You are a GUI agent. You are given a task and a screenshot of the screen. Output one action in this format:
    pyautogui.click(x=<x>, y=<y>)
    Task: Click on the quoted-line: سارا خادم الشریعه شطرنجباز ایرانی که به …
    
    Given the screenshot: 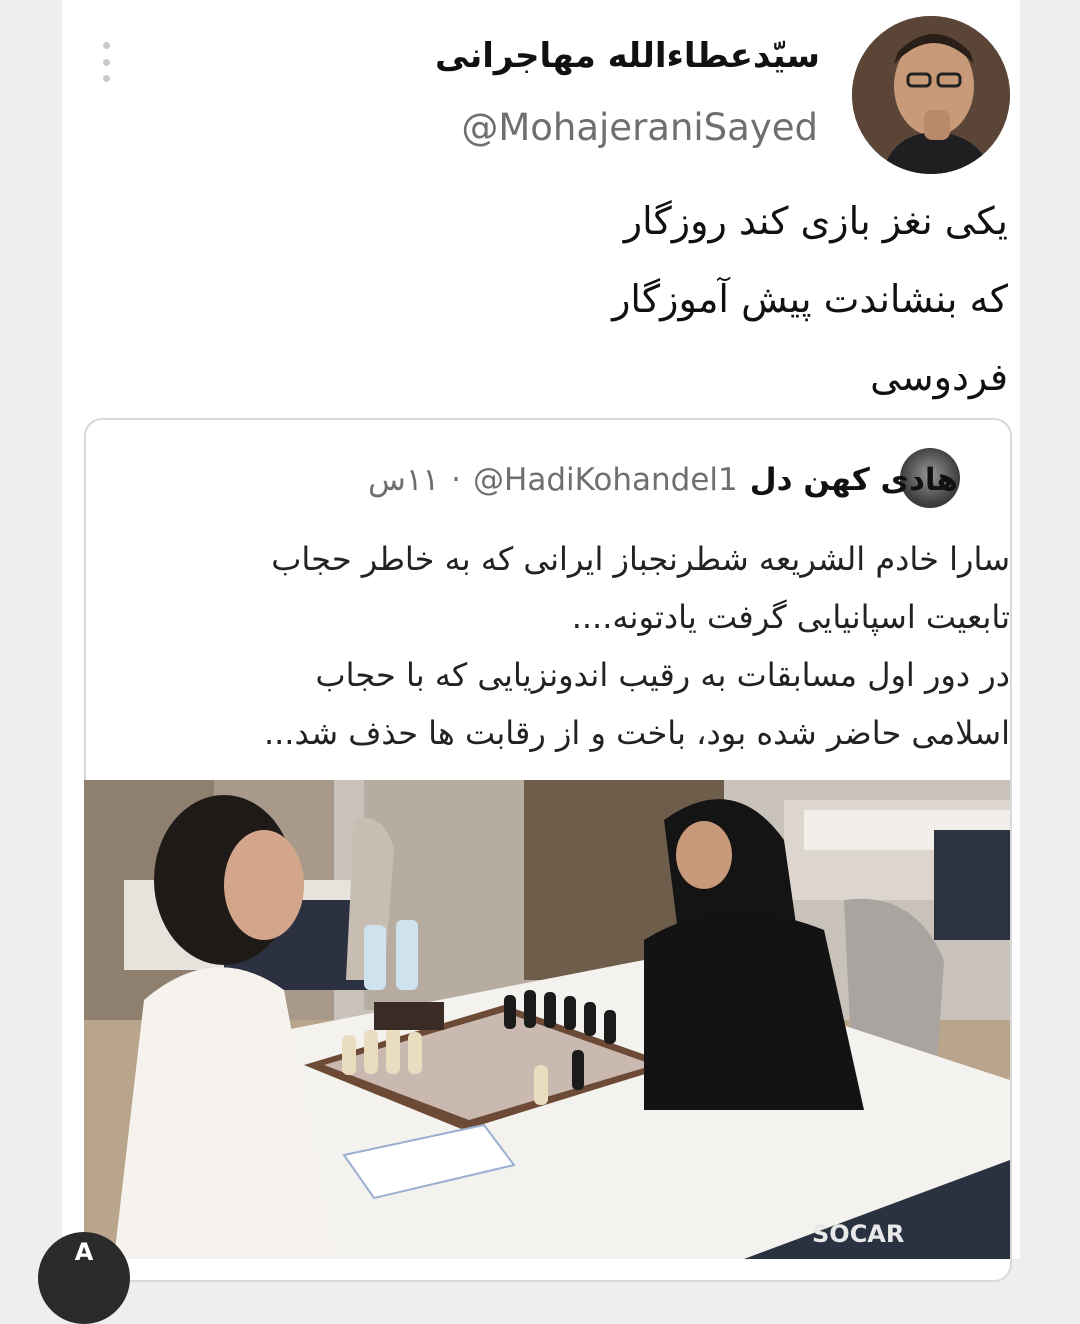 What is the action you would take?
    pyautogui.click(x=640, y=559)
    